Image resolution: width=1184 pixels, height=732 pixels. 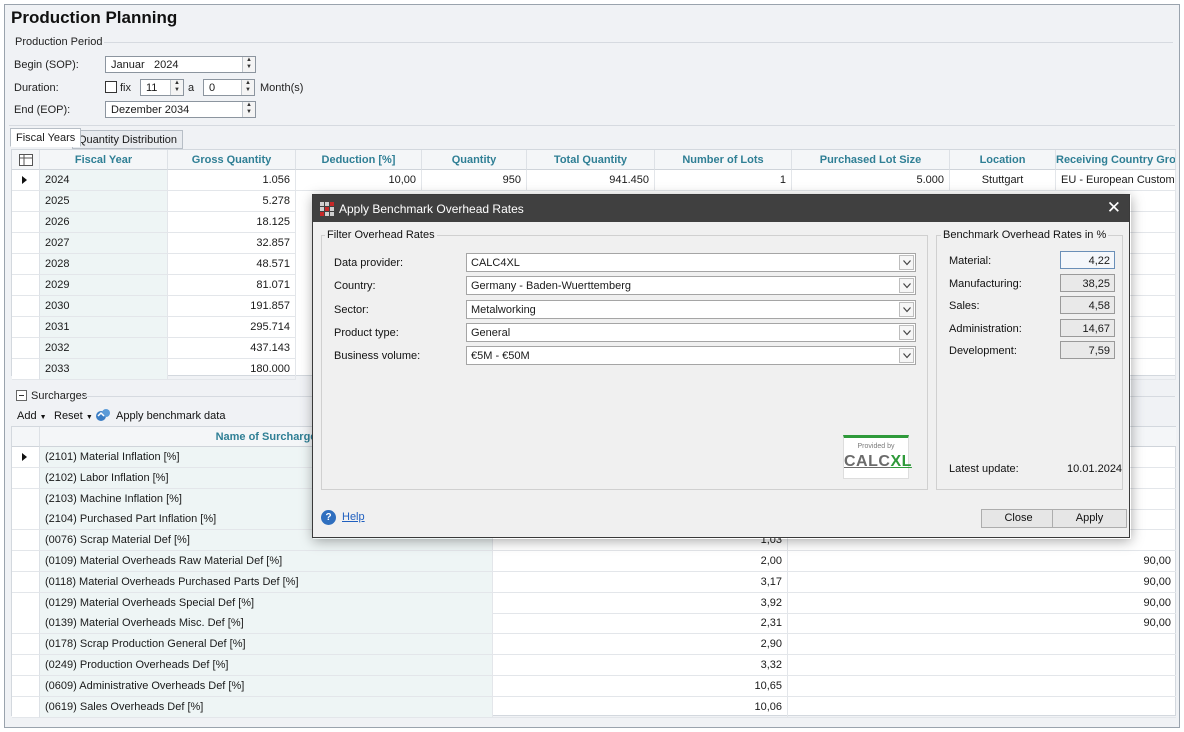 I want to click on column-chooser-icon, so click(x=26, y=160).